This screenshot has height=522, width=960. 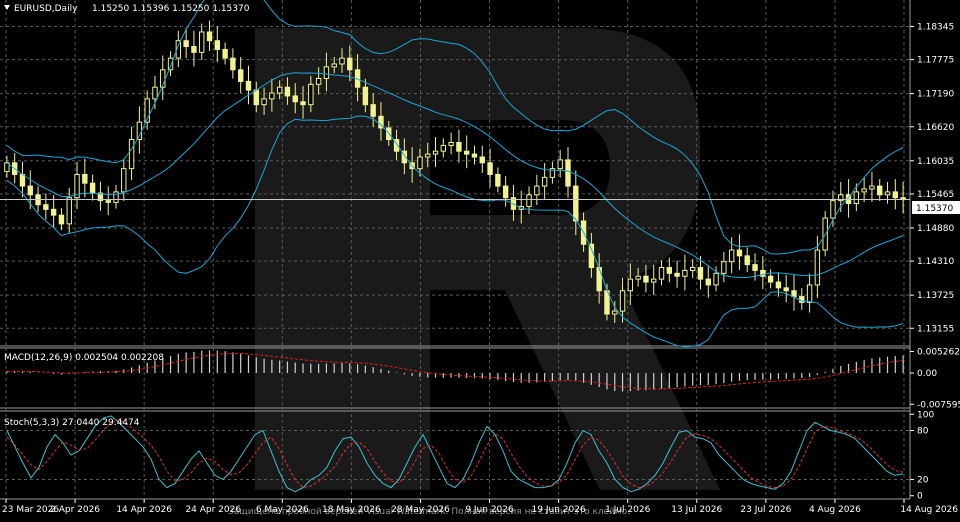 I want to click on stoch-tick-label: 20, so click(x=923, y=480).